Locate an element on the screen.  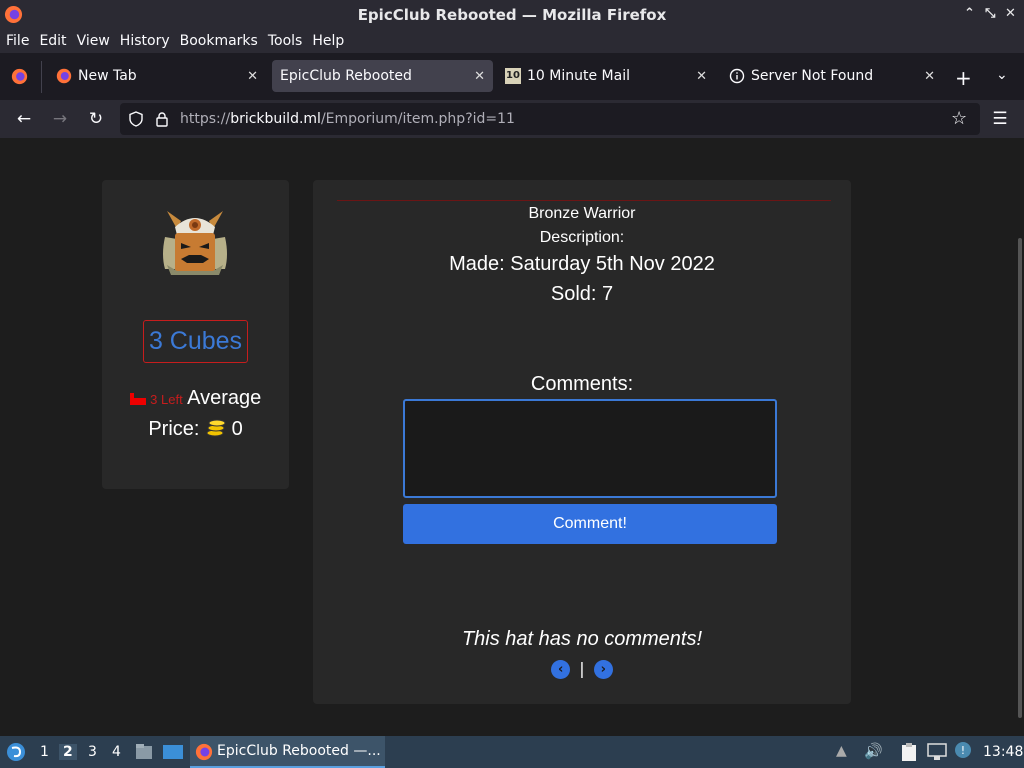
menu-edit: Edit is located at coordinates (52, 41).